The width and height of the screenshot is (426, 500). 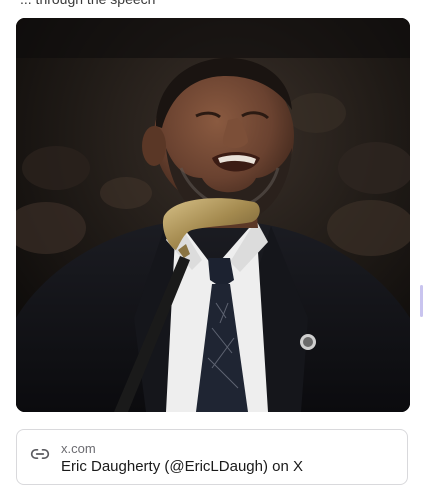 I want to click on link-preview-card: x.com Eric Daugherty (@EricLDaugh) on X, so click(x=212, y=457).